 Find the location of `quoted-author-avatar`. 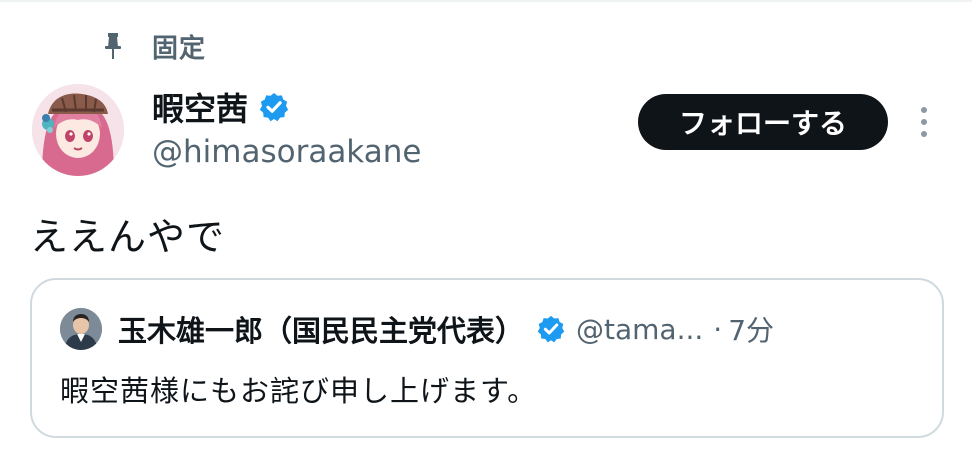

quoted-author-avatar is located at coordinates (81, 329).